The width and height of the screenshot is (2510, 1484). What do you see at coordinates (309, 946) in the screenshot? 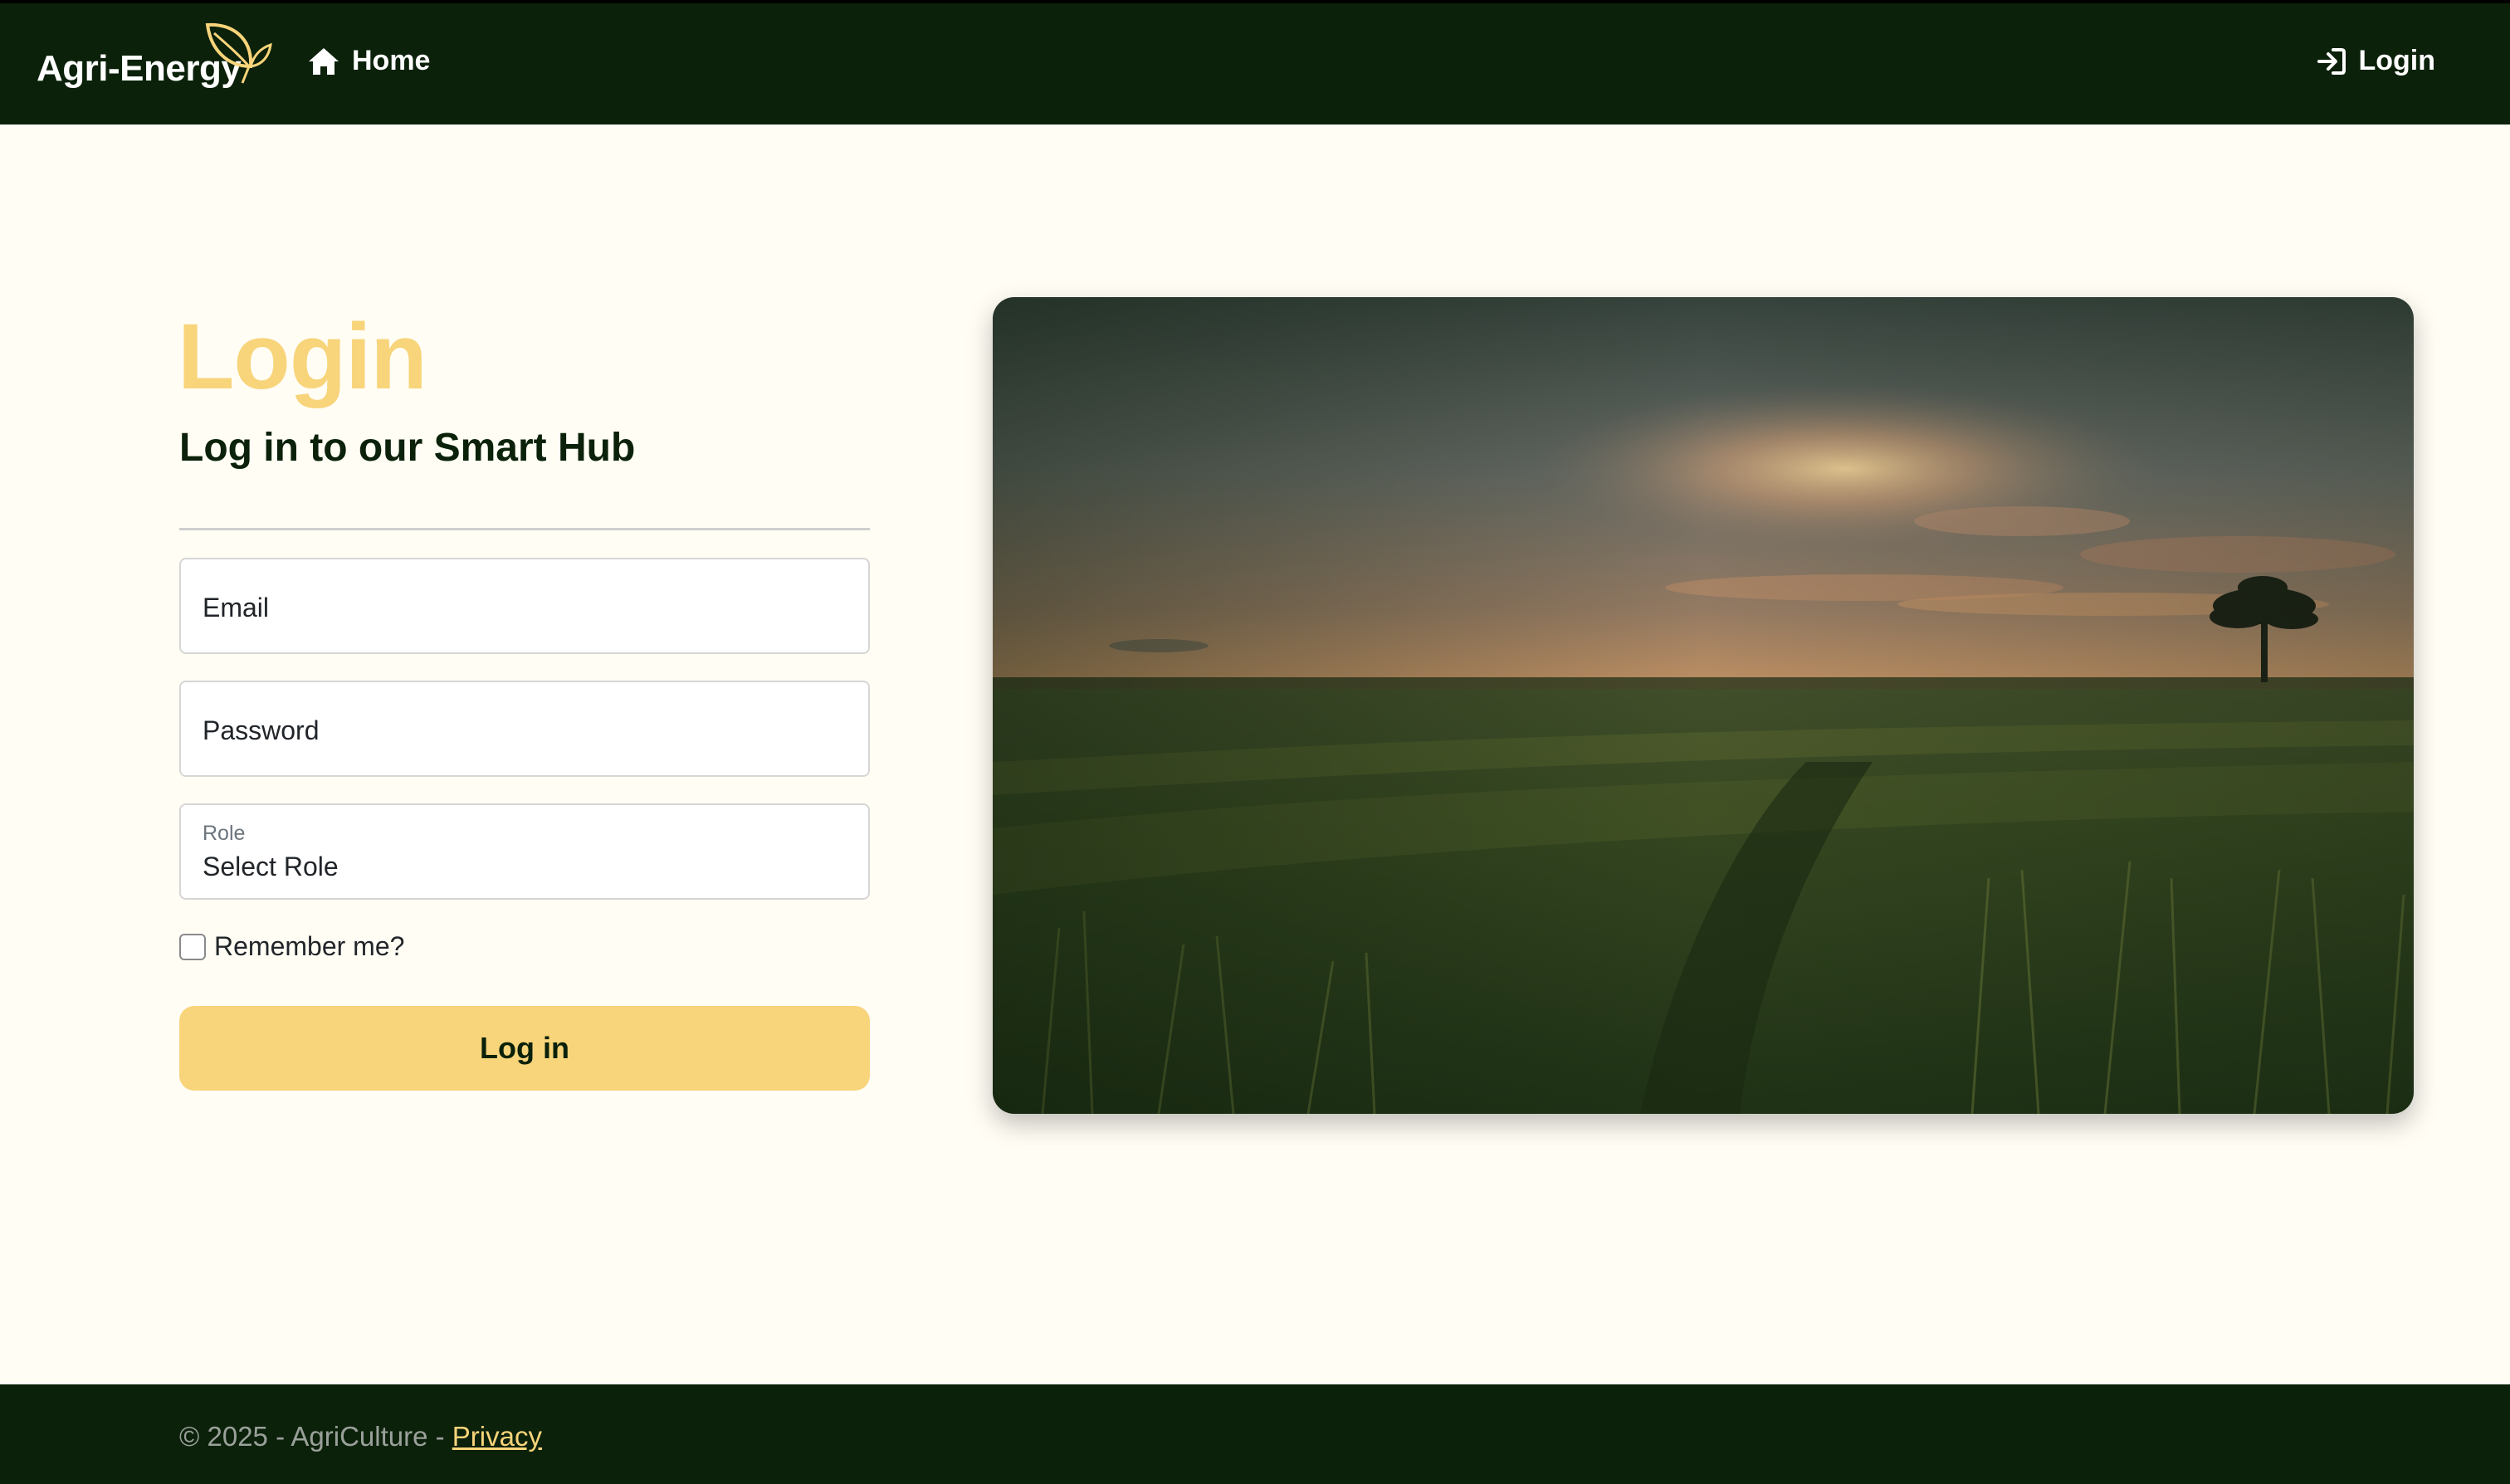
I see `remember-me-label: Remember me?` at bounding box center [309, 946].